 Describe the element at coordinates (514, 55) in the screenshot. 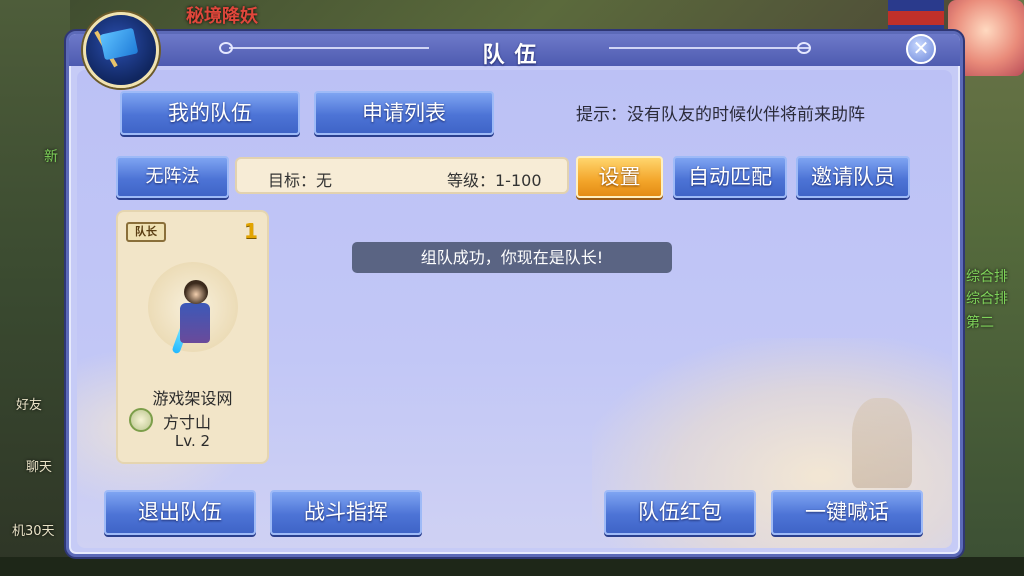

I see `panel-title: 队伍` at that location.